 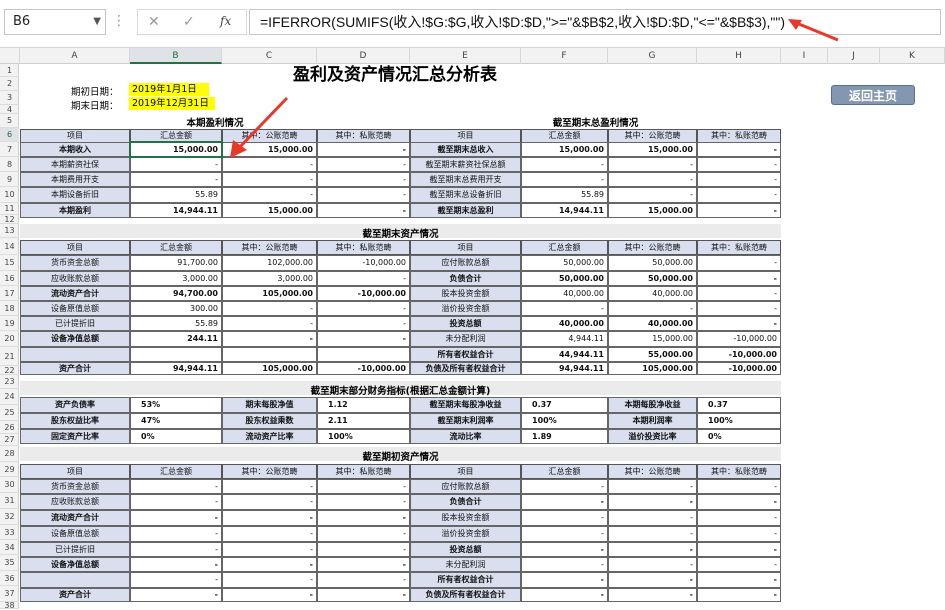 I want to click on row-header-2: 2, so click(x=9, y=84).